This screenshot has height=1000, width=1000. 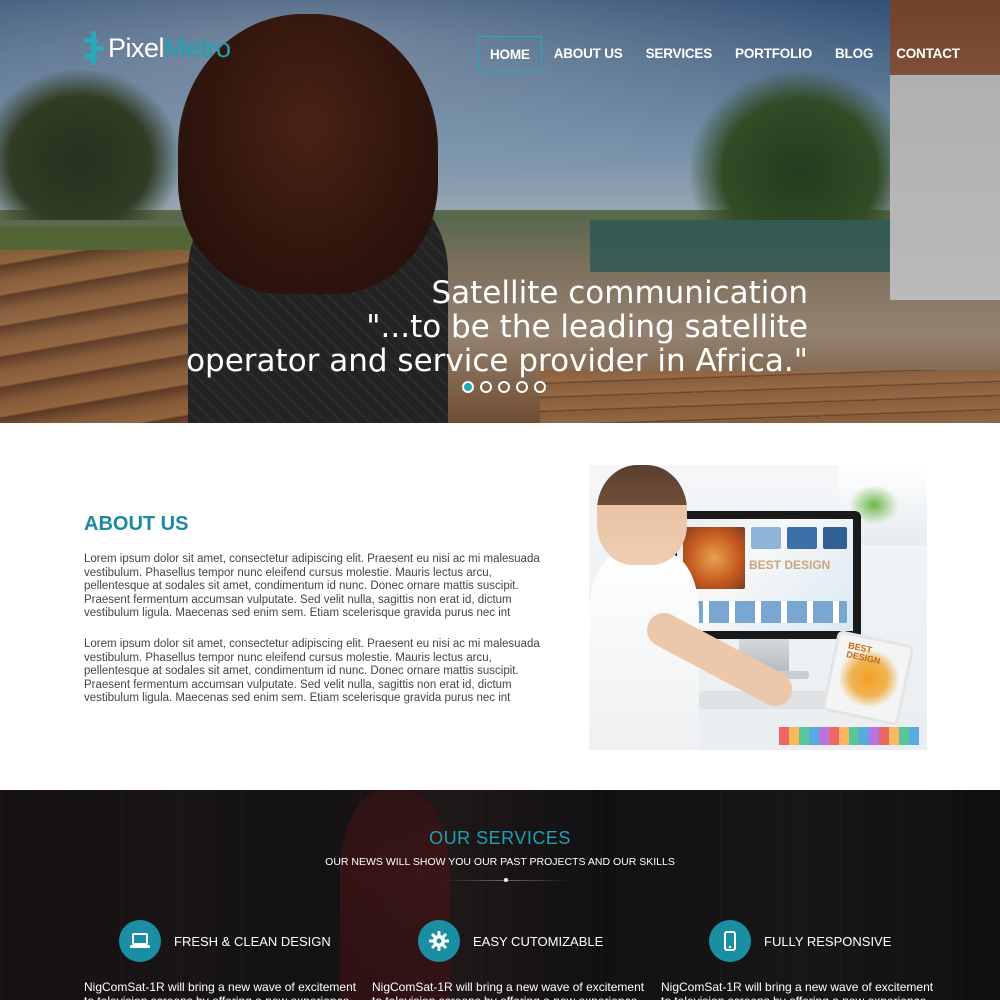 I want to click on about-image: BEST DESIGN BEST DESIGN, so click(x=758, y=607).